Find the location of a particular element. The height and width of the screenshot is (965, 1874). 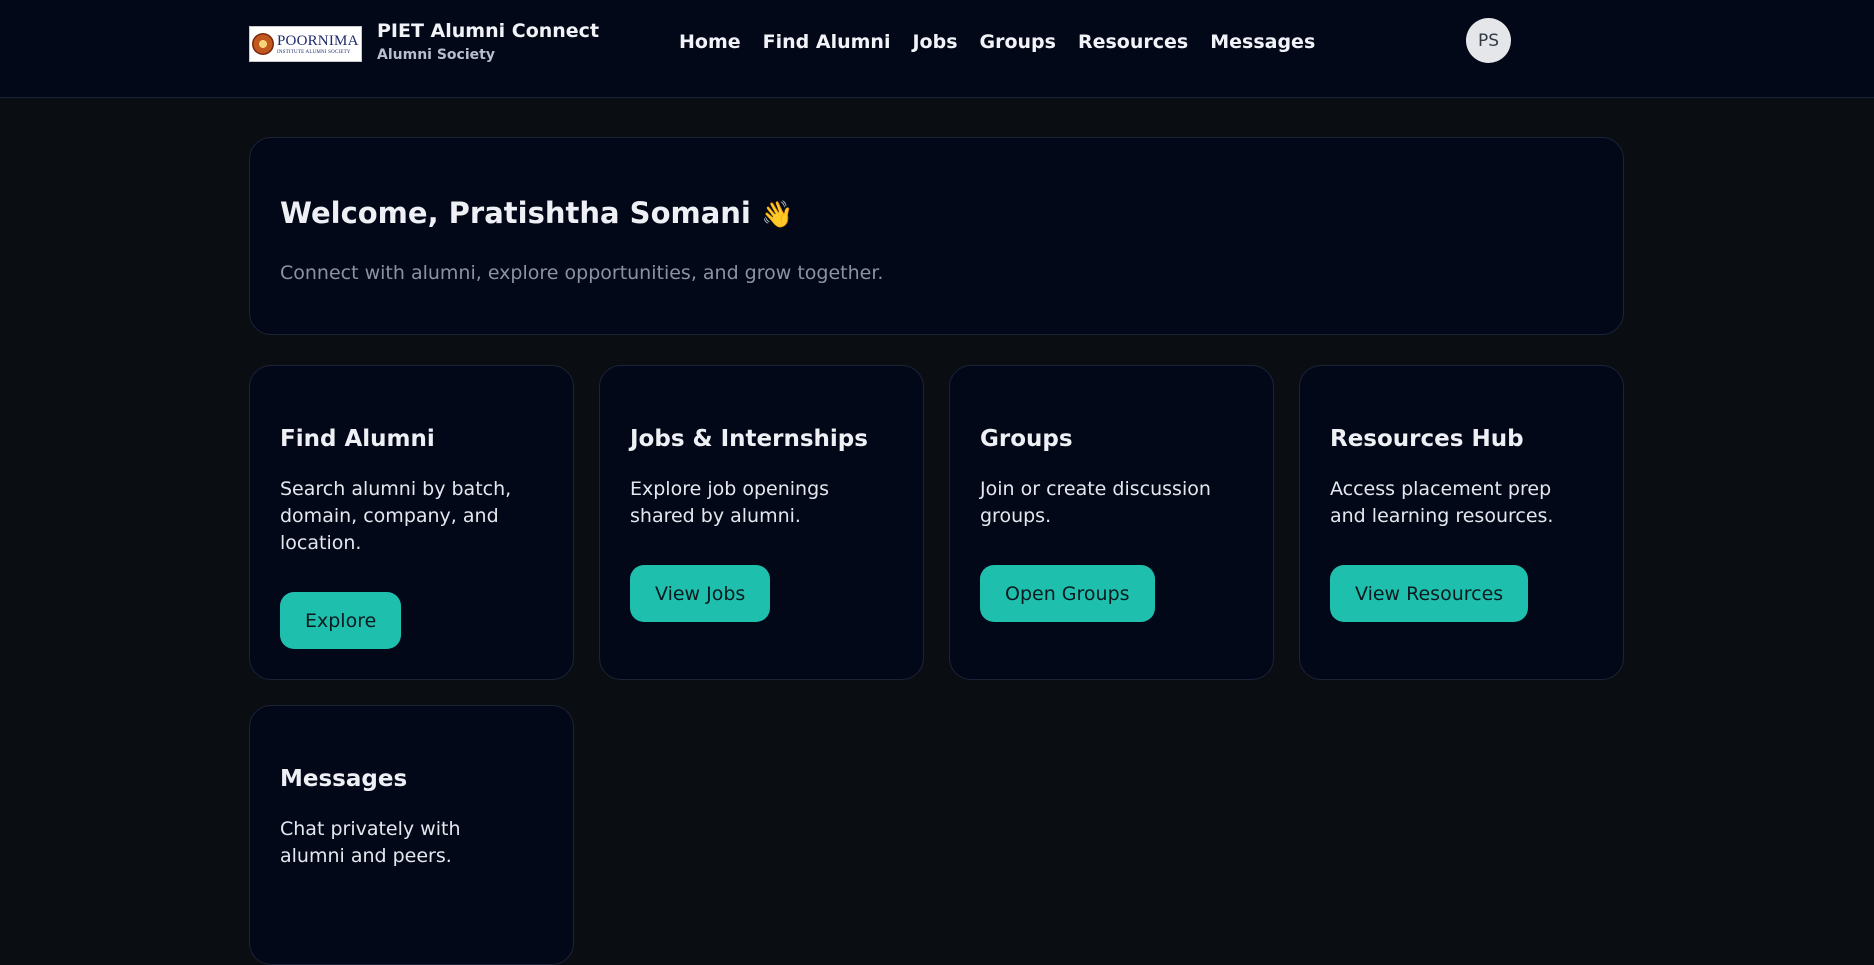

card-title: Find Alumni is located at coordinates (357, 439).